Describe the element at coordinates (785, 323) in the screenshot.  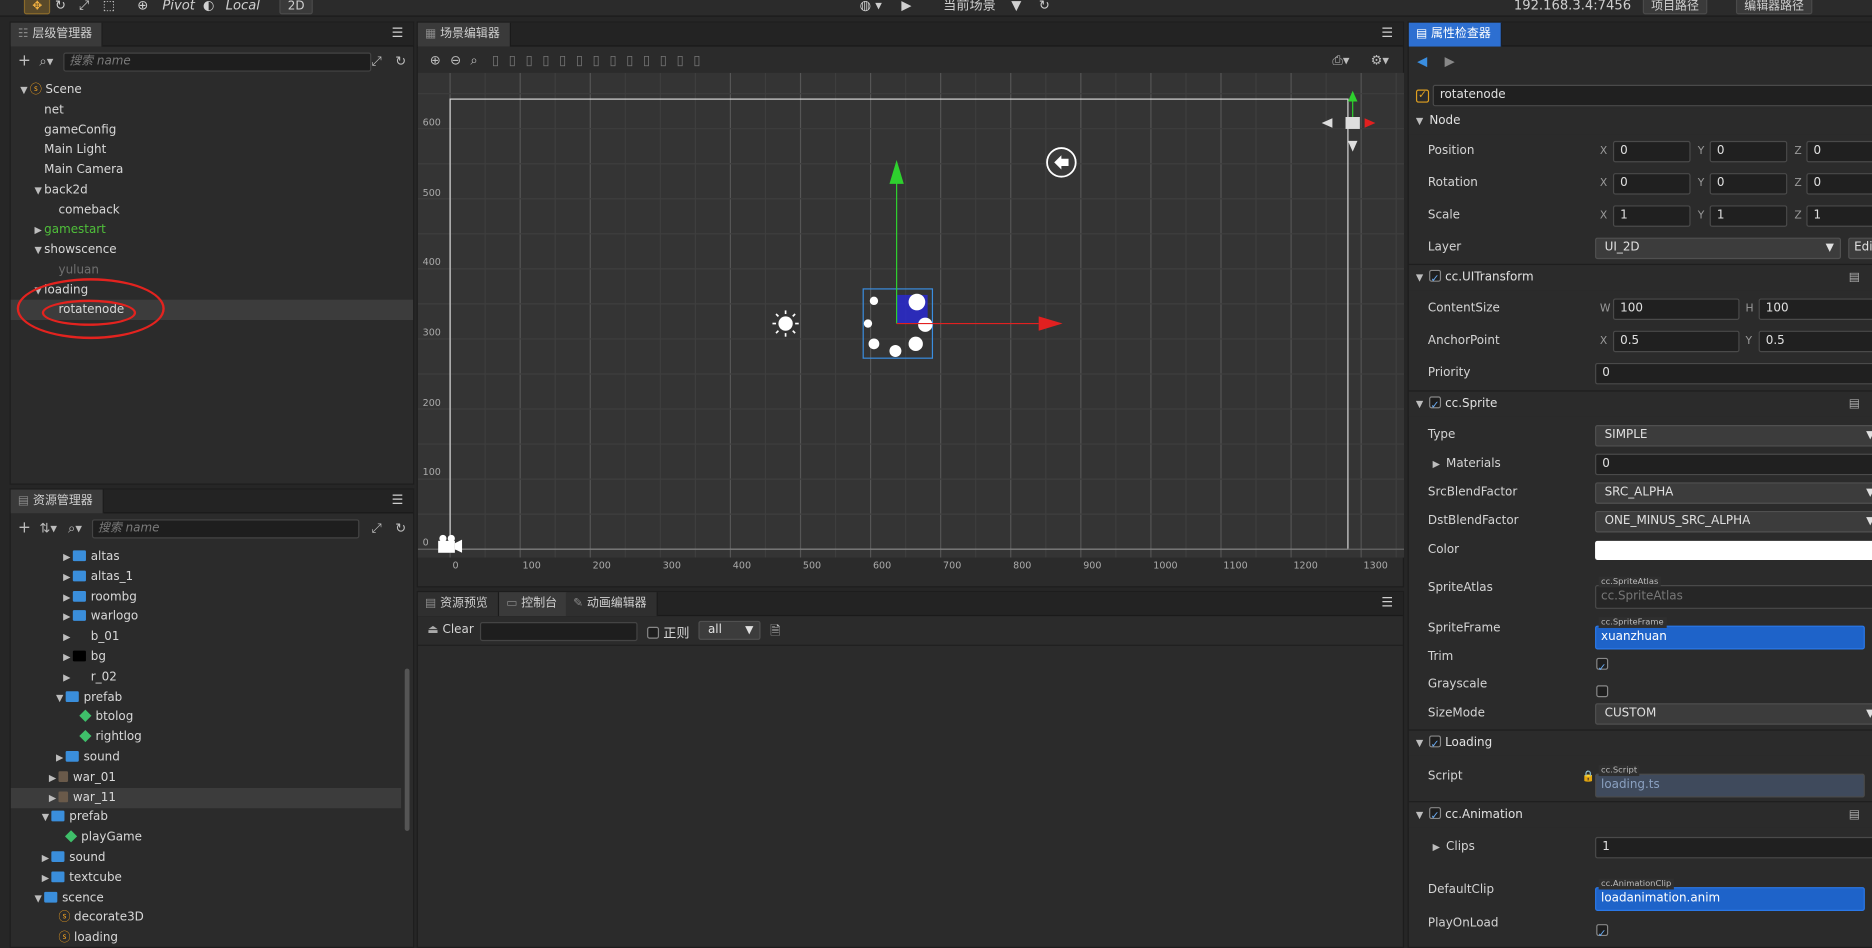
I see `light-icon` at that location.